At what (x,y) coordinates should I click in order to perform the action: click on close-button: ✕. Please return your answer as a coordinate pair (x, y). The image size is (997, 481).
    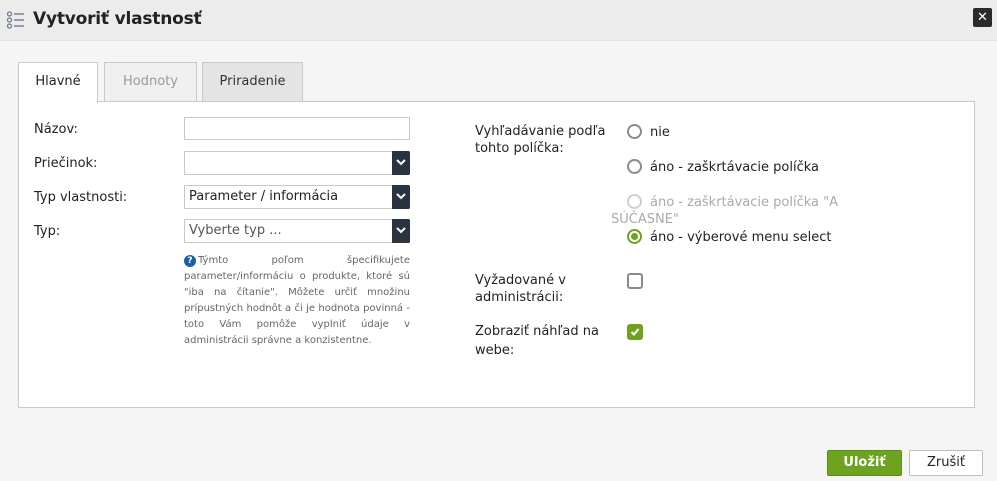
    Looking at the image, I should click on (982, 17).